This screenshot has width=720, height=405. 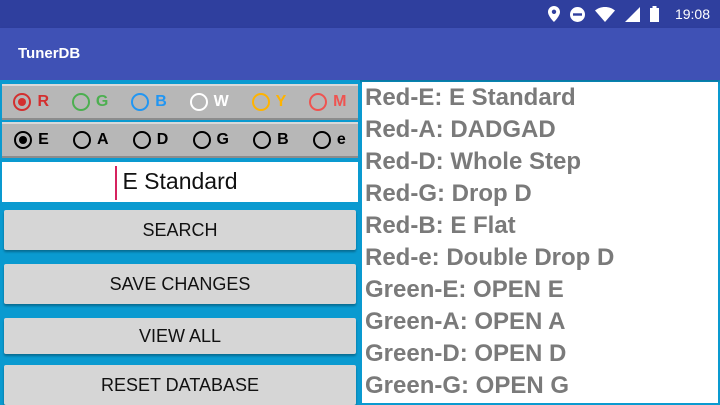 I want to click on string-option: E, so click(x=31, y=140).